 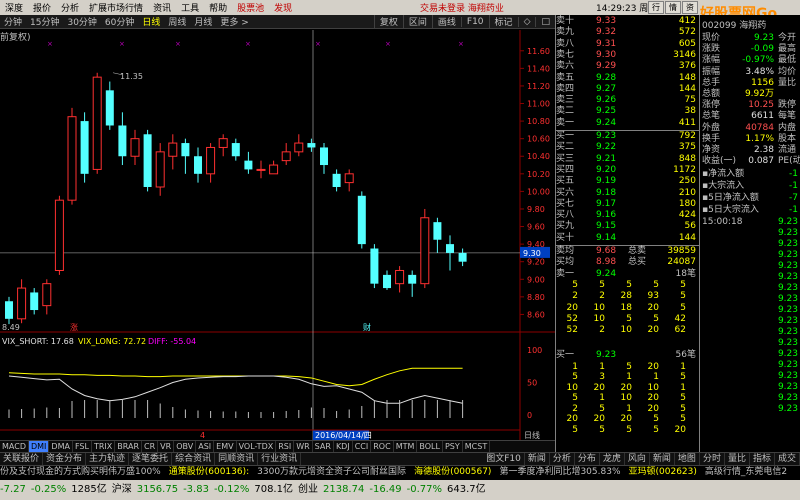 I want to click on axis-label-price: 10.20, so click(x=538, y=174).